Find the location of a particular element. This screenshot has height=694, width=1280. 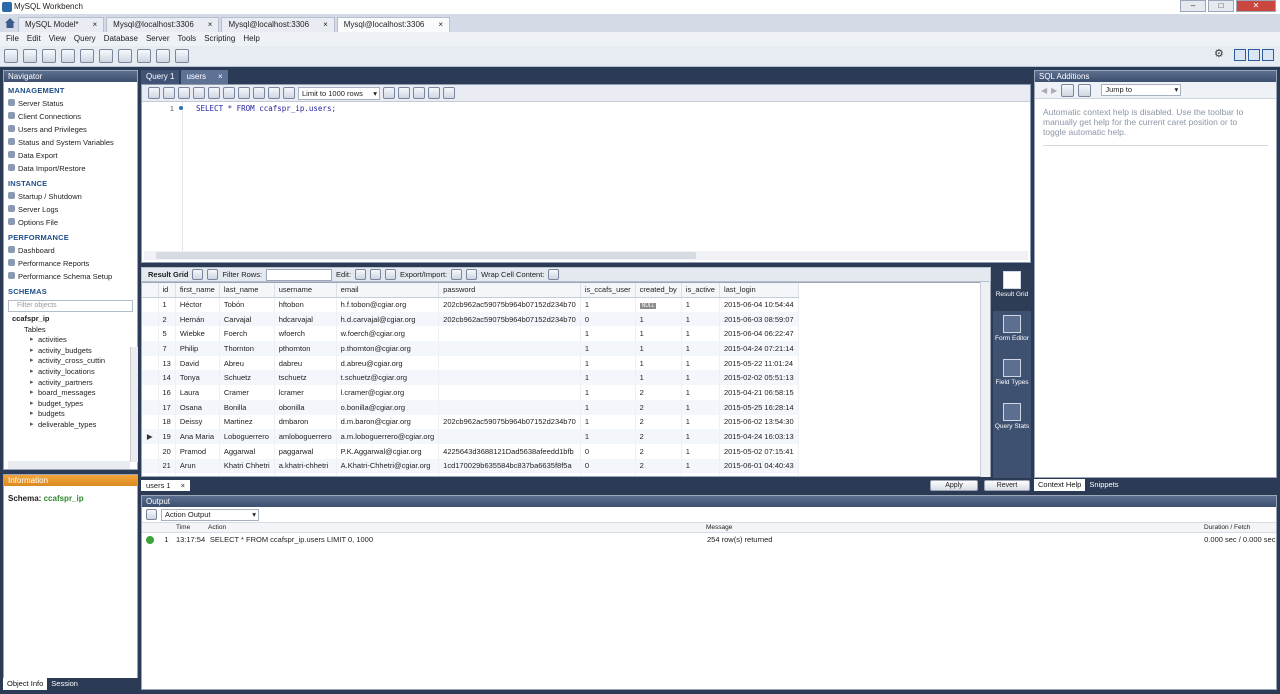

output-type-select: Action Output is located at coordinates (210, 514).